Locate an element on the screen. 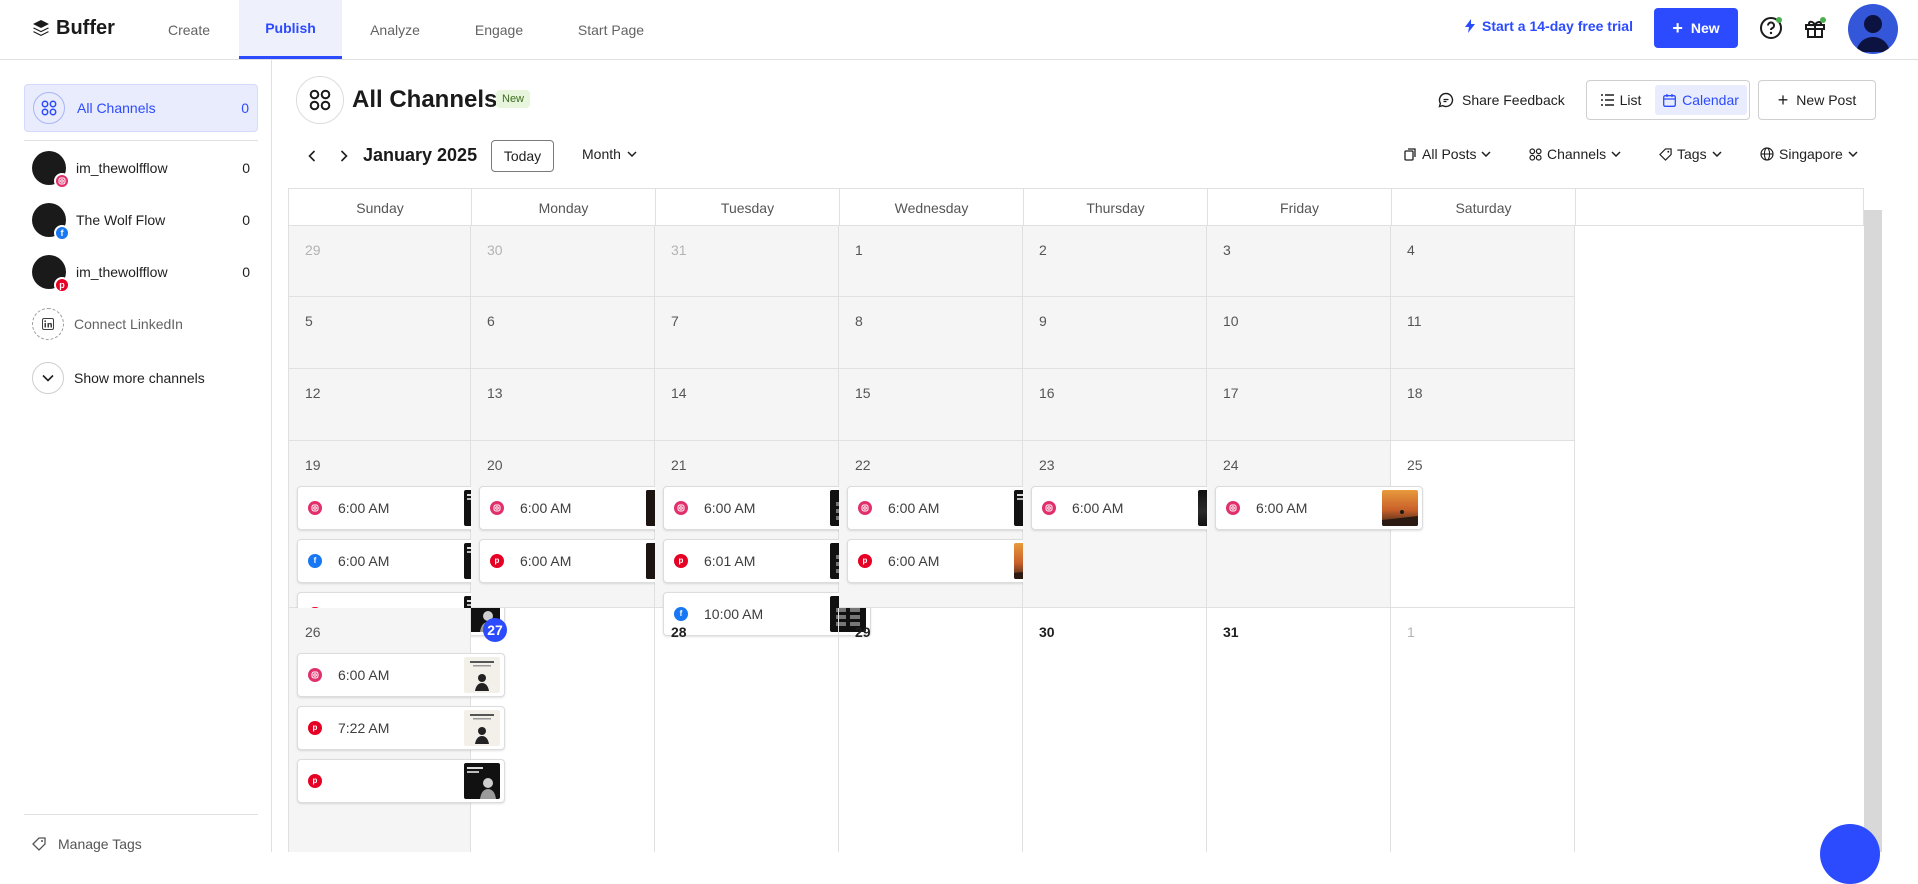 This screenshot has width=1918, height=884. calendar-day-cell: 15 is located at coordinates (931, 405).